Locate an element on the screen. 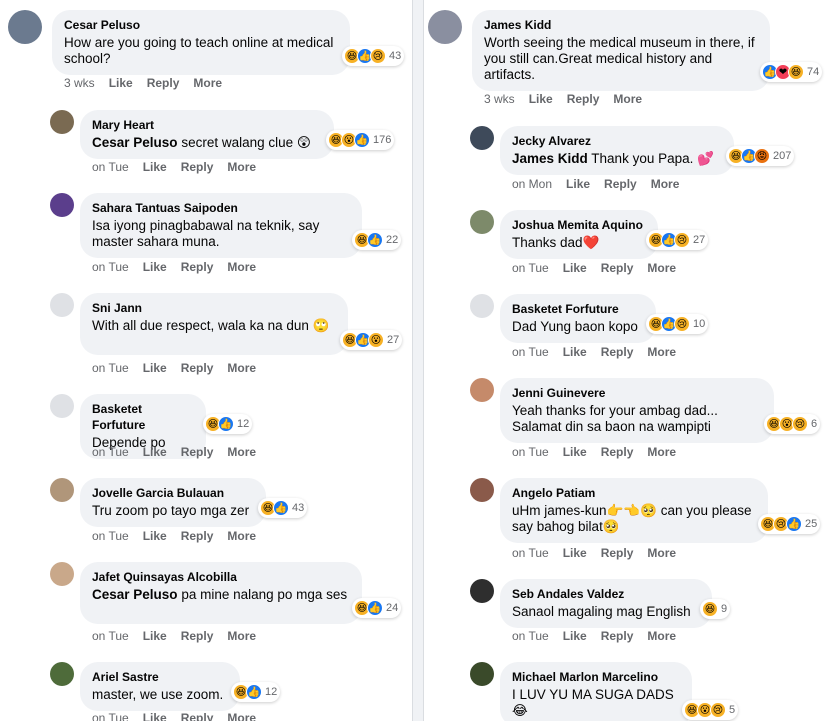 The height and width of the screenshot is (721, 834). commenter-name: Sahara Tantuas Saipoden is located at coordinates (221, 208).